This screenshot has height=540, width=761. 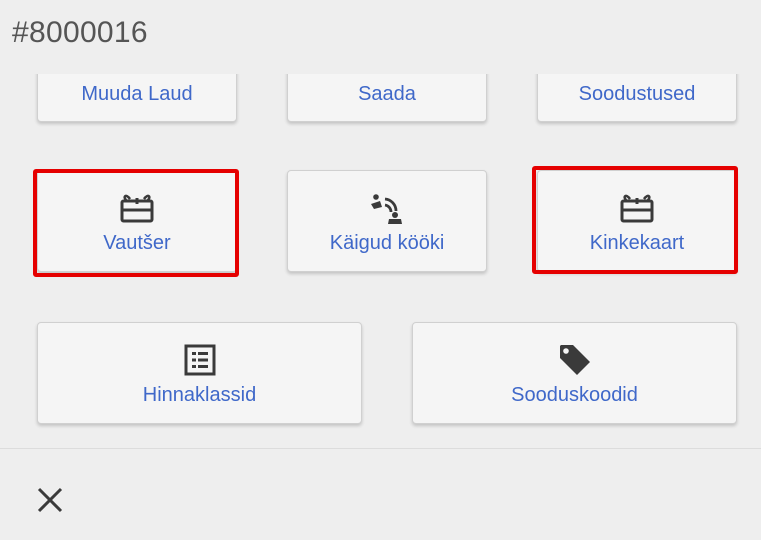 What do you see at coordinates (387, 208) in the screenshot?
I see `courses-to-kitchen-icon` at bounding box center [387, 208].